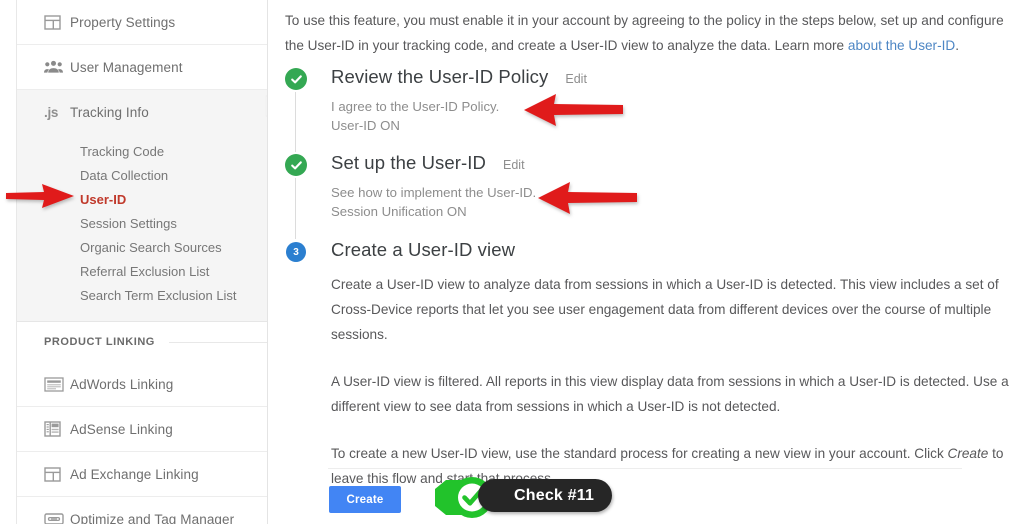  What do you see at coordinates (218, 342) in the screenshot?
I see `section-rule` at bounding box center [218, 342].